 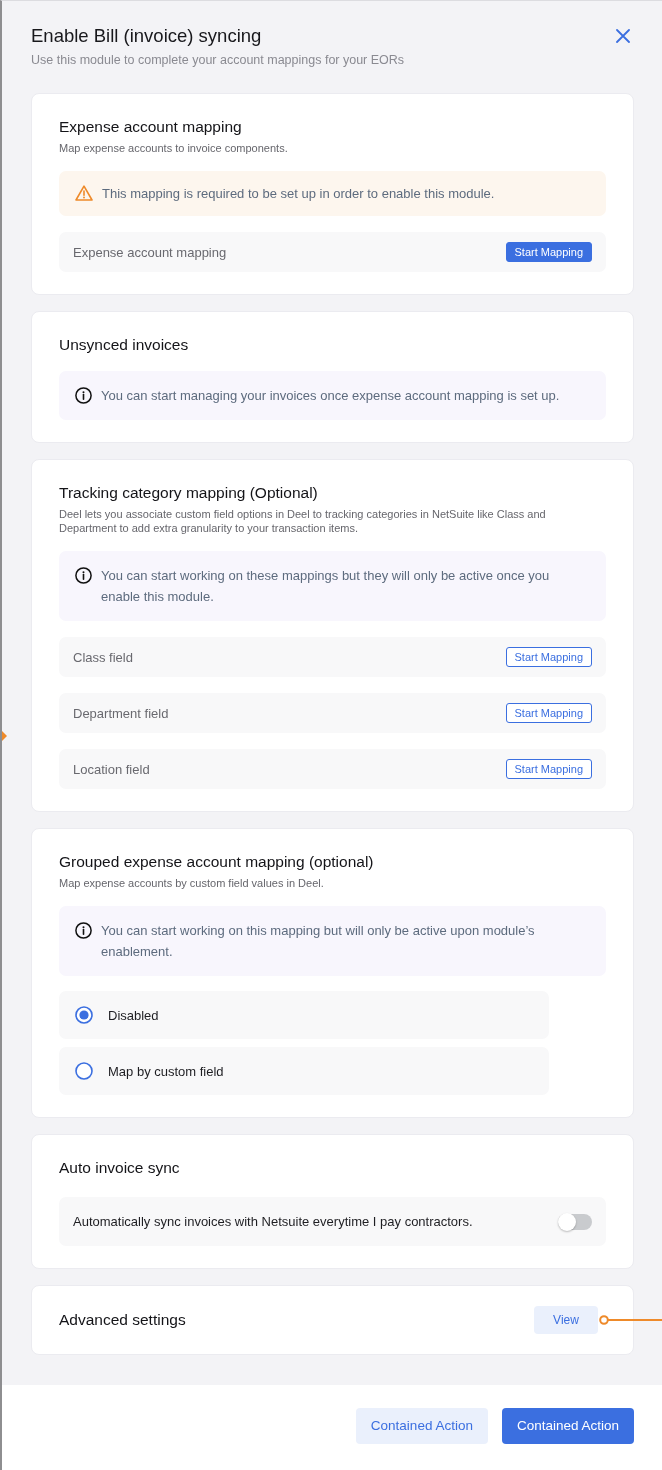 What do you see at coordinates (303, 521) in the screenshot?
I see `section-description: Deel lets you associate custom field options in Deel to tracking categories in NetSuite like Class and Department to add extra granularity to your transaction items.` at bounding box center [303, 521].